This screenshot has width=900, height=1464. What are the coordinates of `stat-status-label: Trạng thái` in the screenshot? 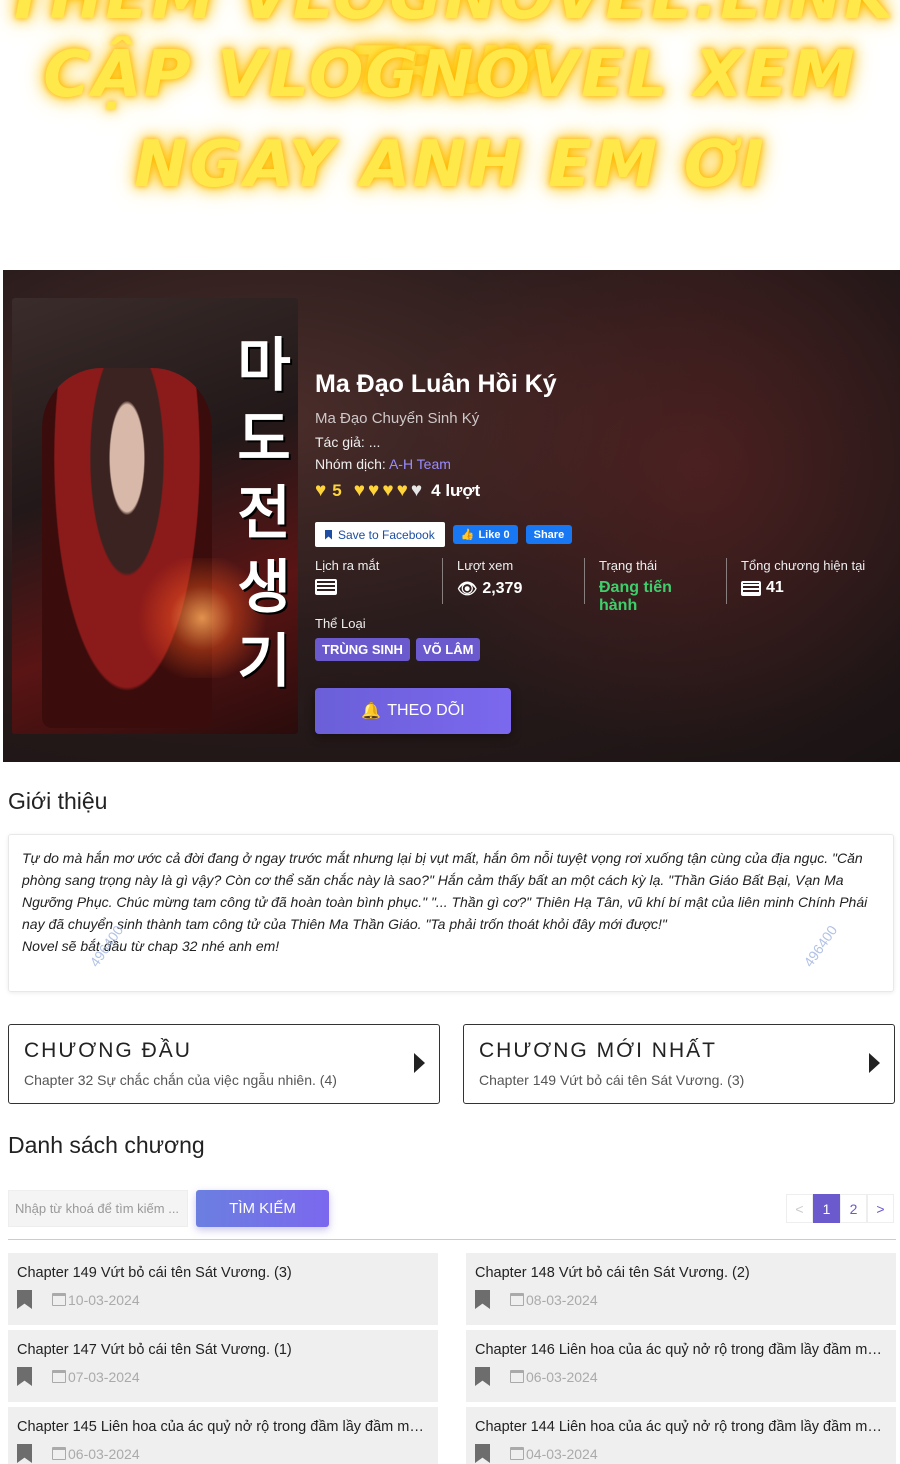 It's located at (628, 565).